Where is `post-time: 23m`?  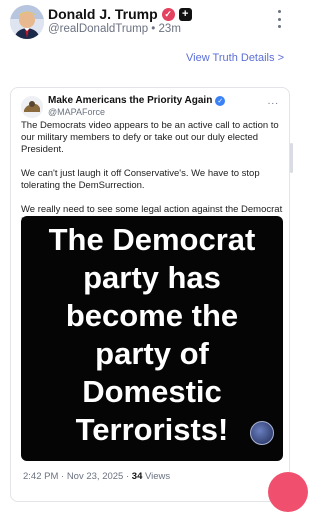 post-time: 23m is located at coordinates (169, 29).